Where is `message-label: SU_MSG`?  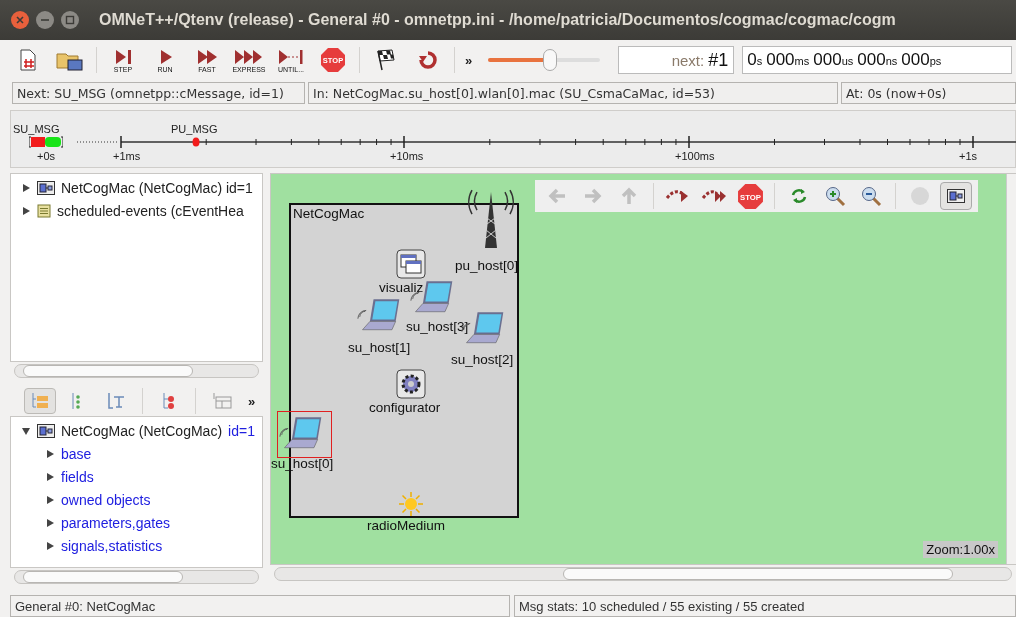 message-label: SU_MSG is located at coordinates (36, 129).